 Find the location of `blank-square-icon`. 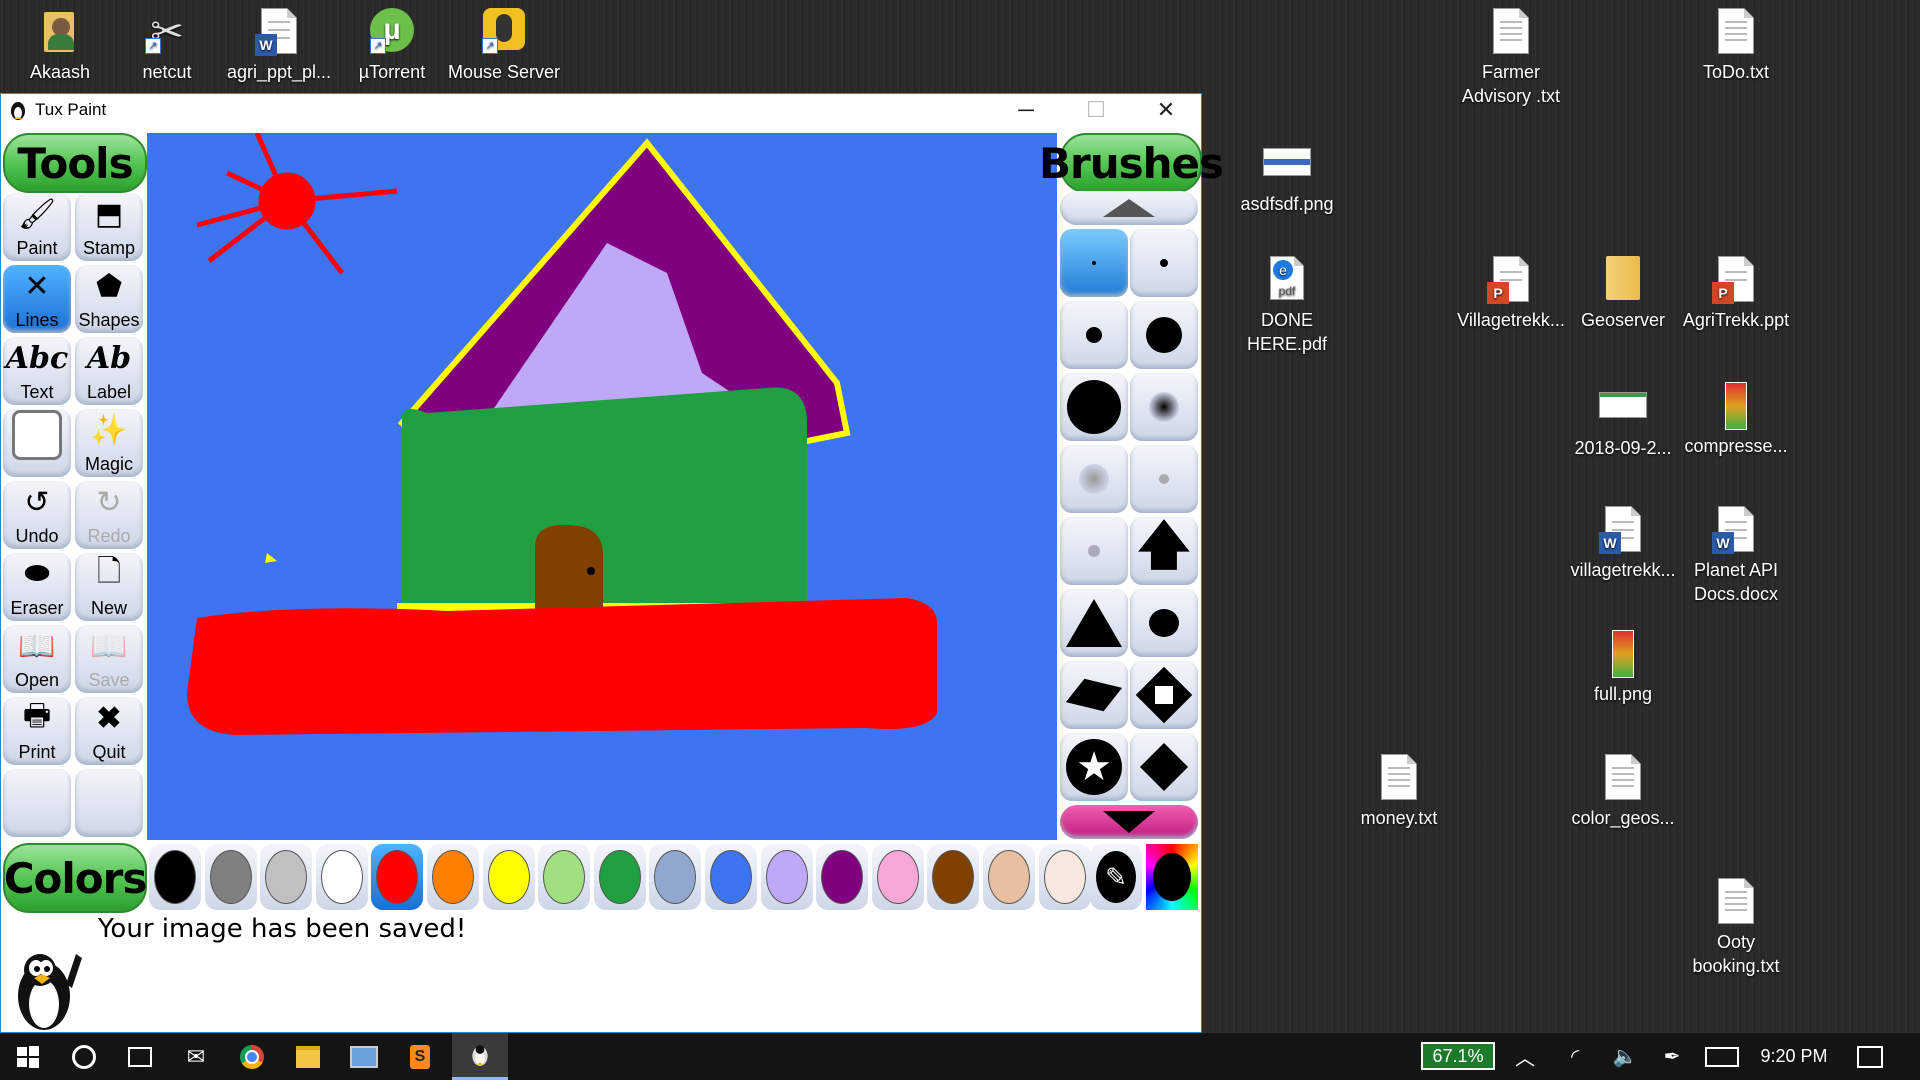

blank-square-icon is located at coordinates (37, 434).